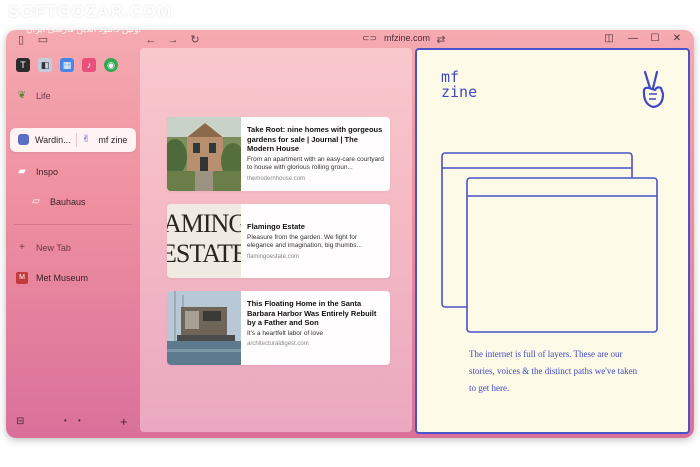  I want to click on article-description: It's a heartfelt labor of love, so click(285, 333).